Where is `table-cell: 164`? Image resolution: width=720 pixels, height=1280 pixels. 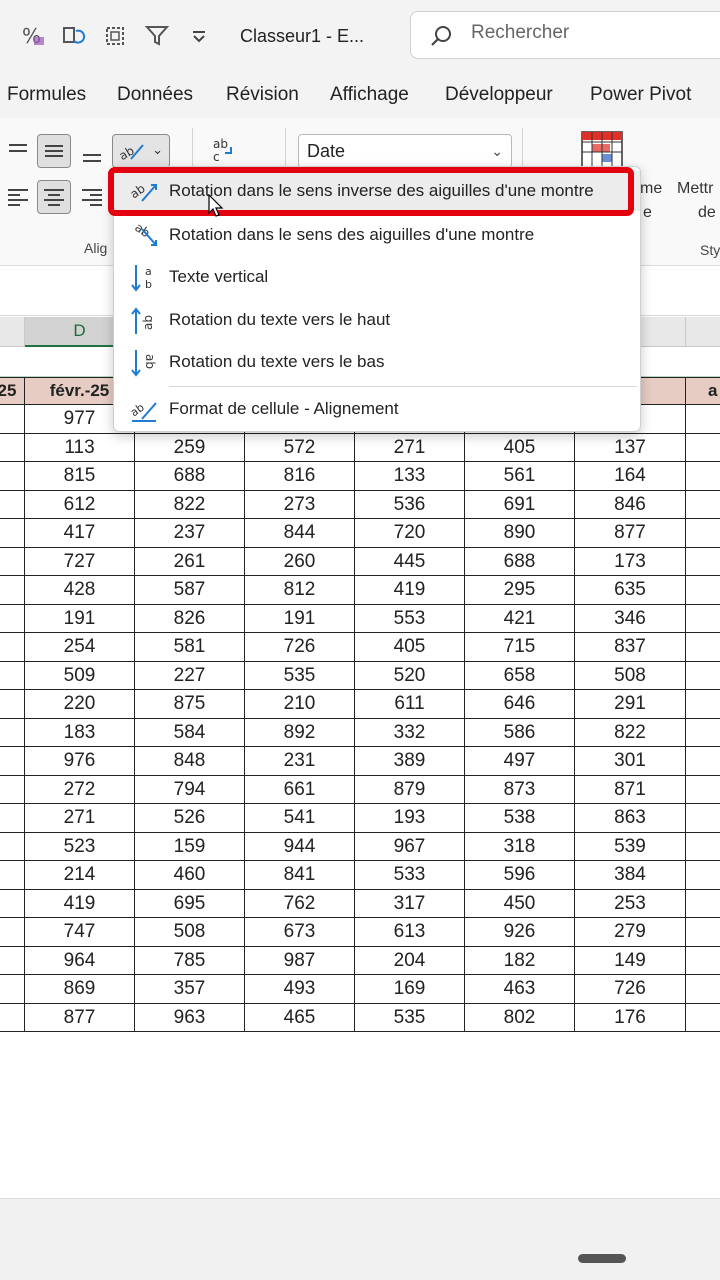
table-cell: 164 is located at coordinates (630, 476).